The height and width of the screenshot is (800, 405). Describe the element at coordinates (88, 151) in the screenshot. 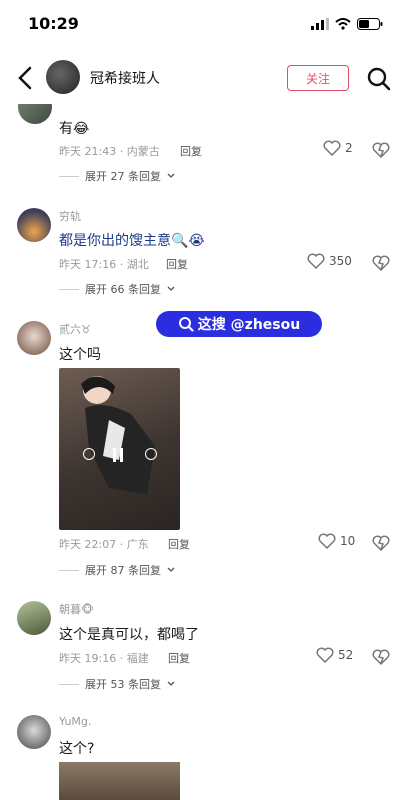

I see `comment-time: 昨天 21:43` at that location.